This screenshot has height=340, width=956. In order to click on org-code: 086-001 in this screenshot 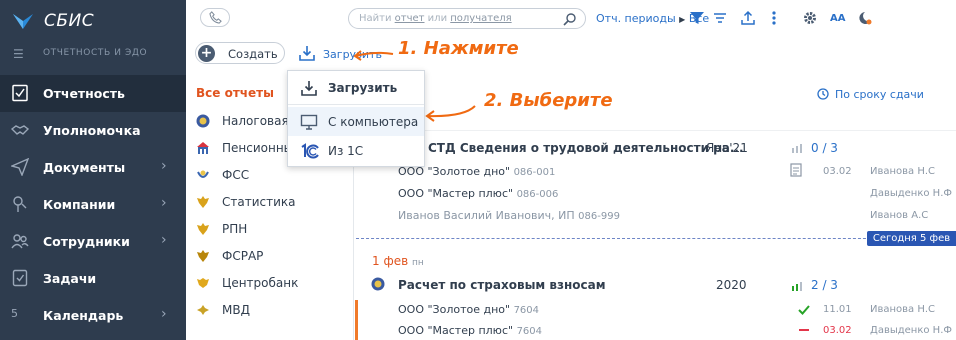, I will do `click(534, 172)`.